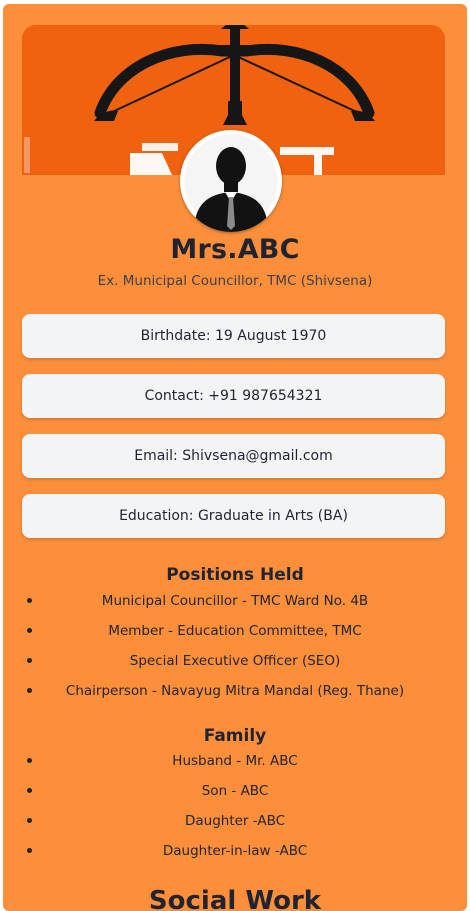  I want to click on list-item: Husband - Mr. ABC, so click(235, 766).